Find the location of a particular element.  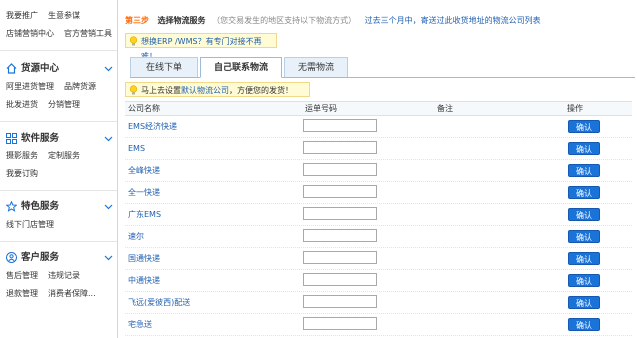

sidebar-link: 摄影服务 is located at coordinates (22, 156).